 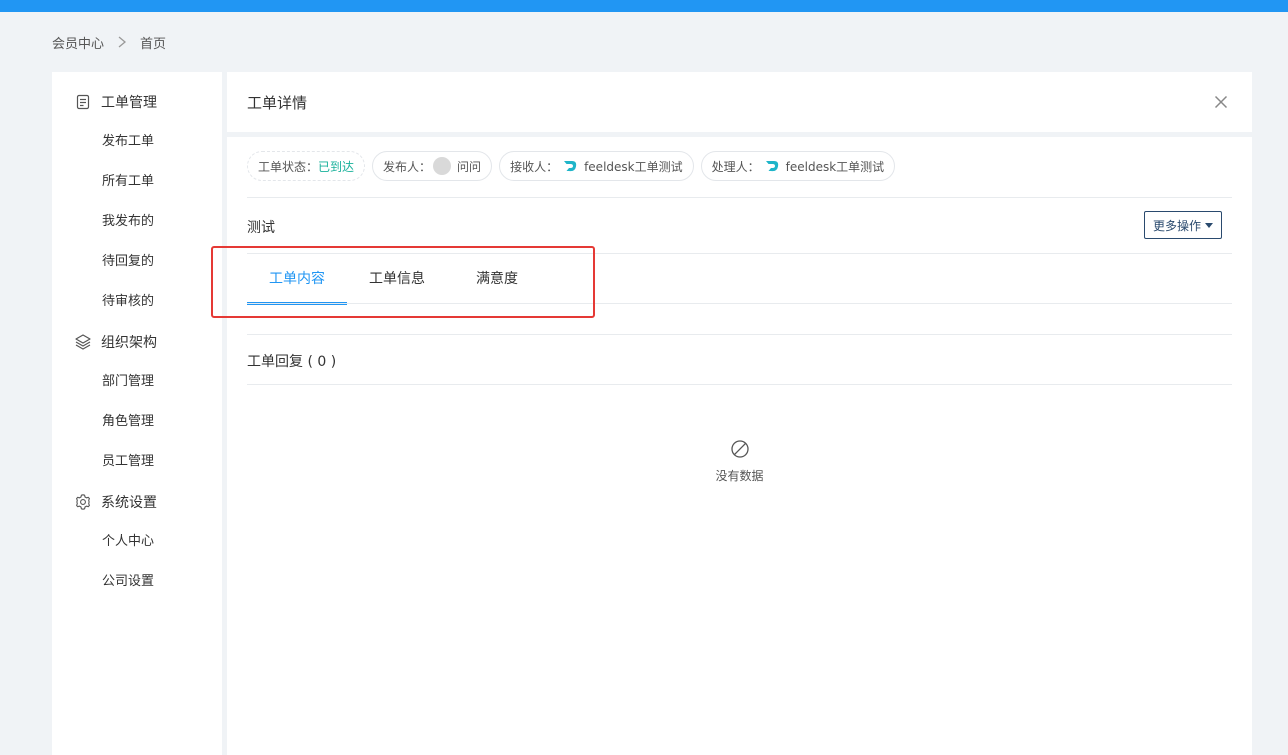 What do you see at coordinates (137, 182) in the screenshot?
I see `sidebar-item-all-tickets: 所有工单` at bounding box center [137, 182].